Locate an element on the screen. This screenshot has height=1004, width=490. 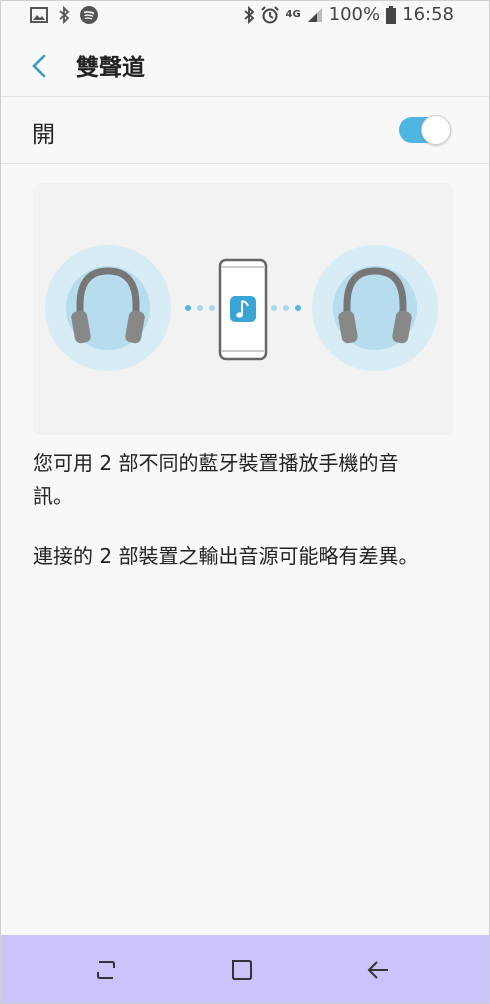
network-label: 4G is located at coordinates (293, 14).